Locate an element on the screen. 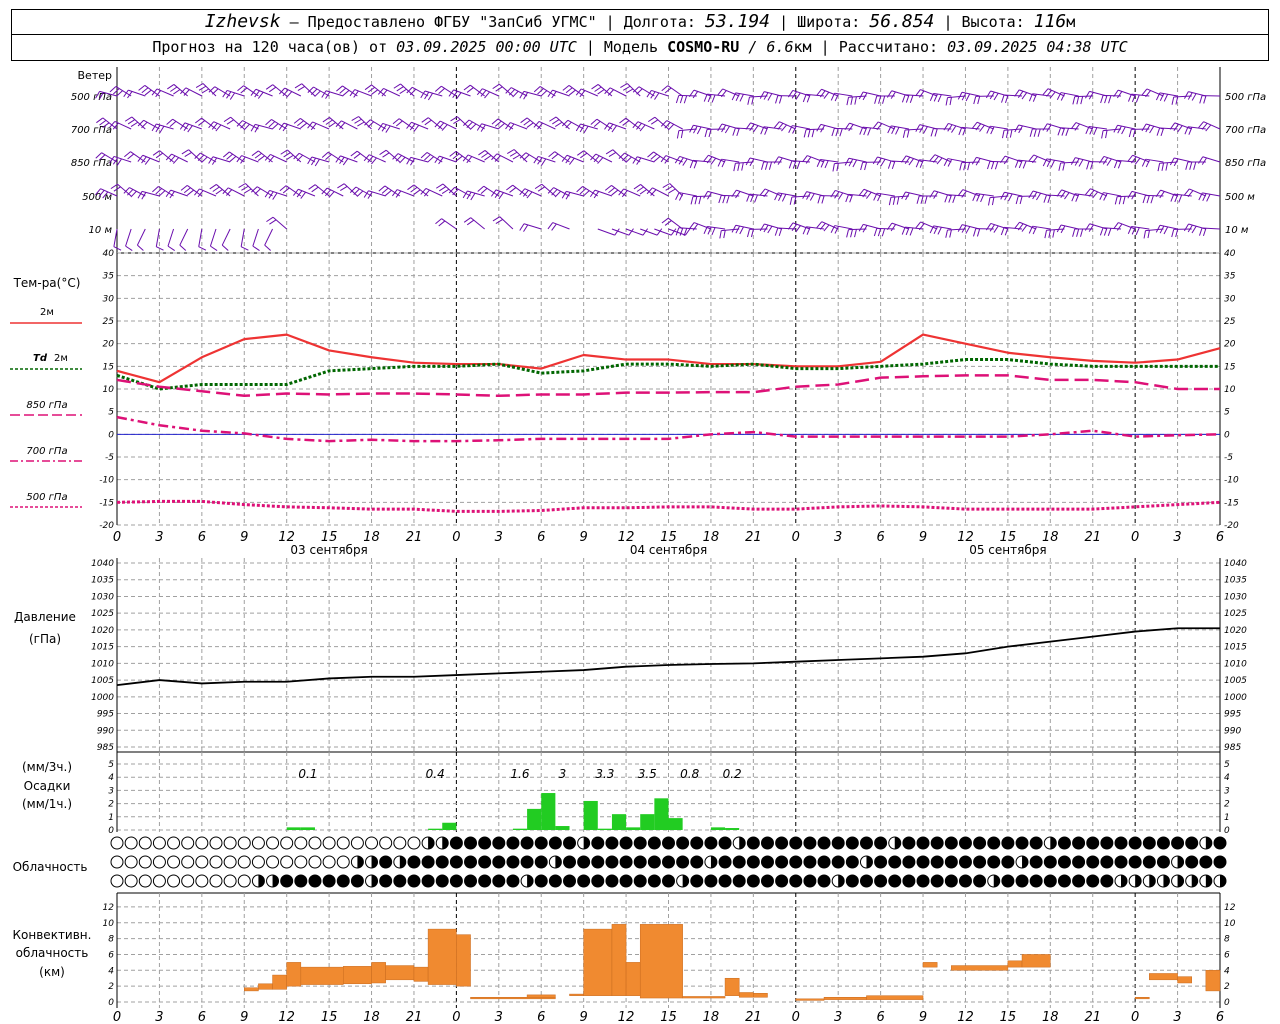  press-ytick-left: 1010 is located at coordinates (102, 664).